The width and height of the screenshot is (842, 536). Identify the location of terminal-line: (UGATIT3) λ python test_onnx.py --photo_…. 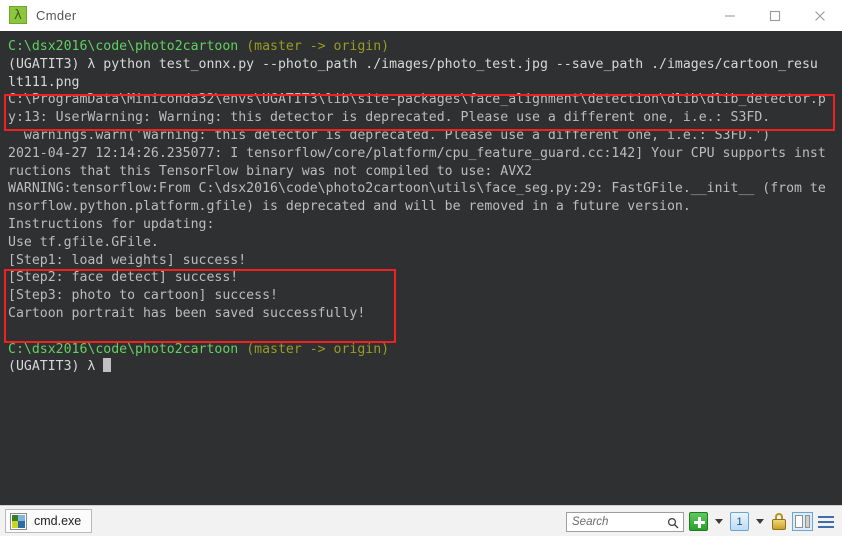
(425, 65).